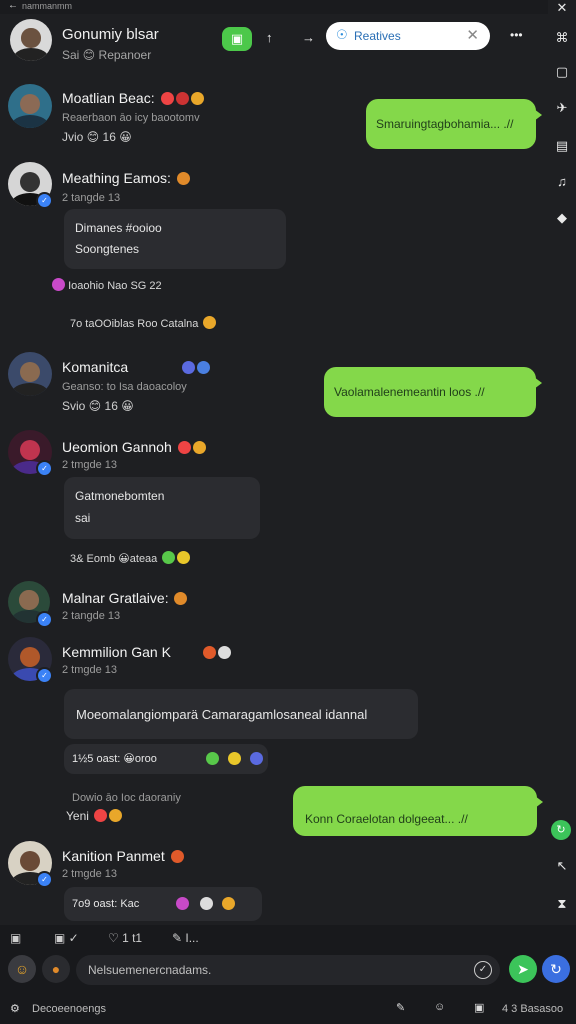  I want to click on pin-icon: ◆, so click(562, 218).